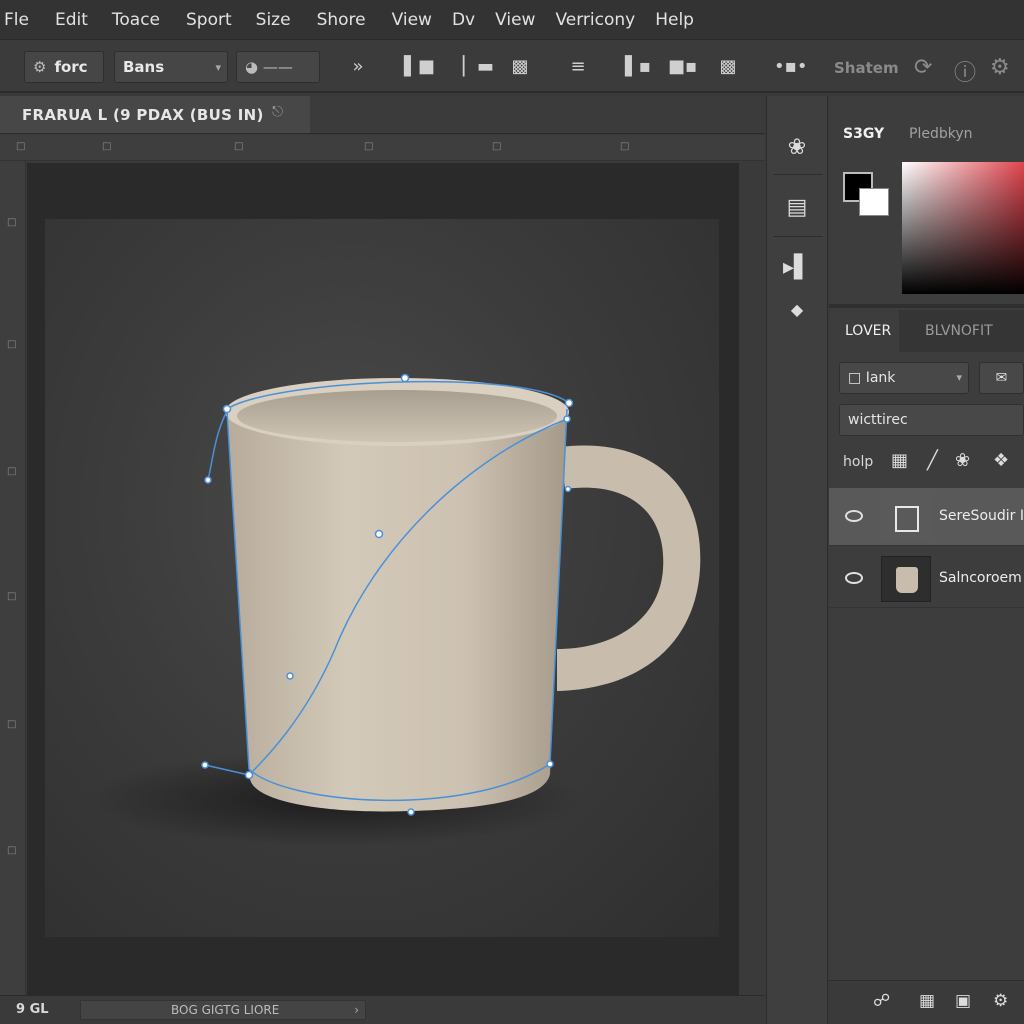 The image size is (1024, 1024). I want to click on close-tab-icon: ⎋, so click(285, 114).